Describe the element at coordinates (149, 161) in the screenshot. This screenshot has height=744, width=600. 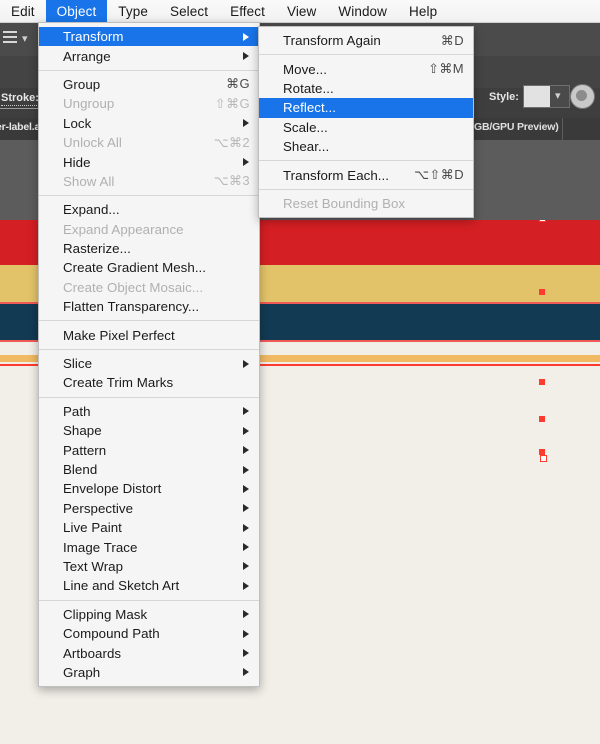
I see `object-menu-item-hide: Hide` at that location.